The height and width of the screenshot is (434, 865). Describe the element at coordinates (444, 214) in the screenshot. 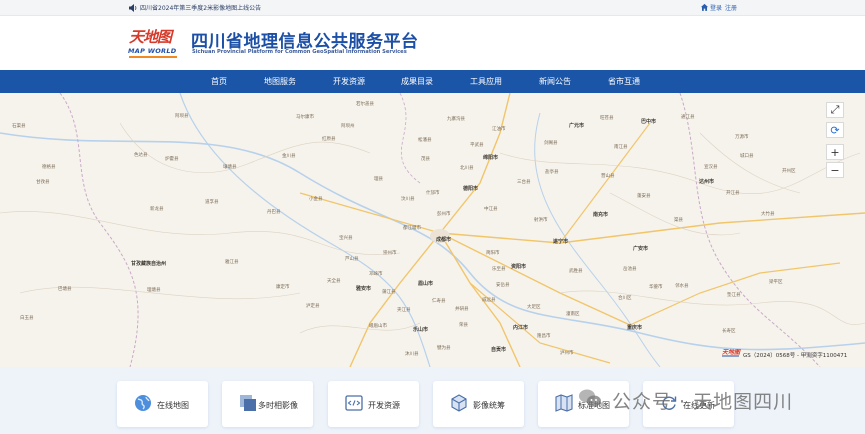

I see `map-place-label: 彭州市` at that location.